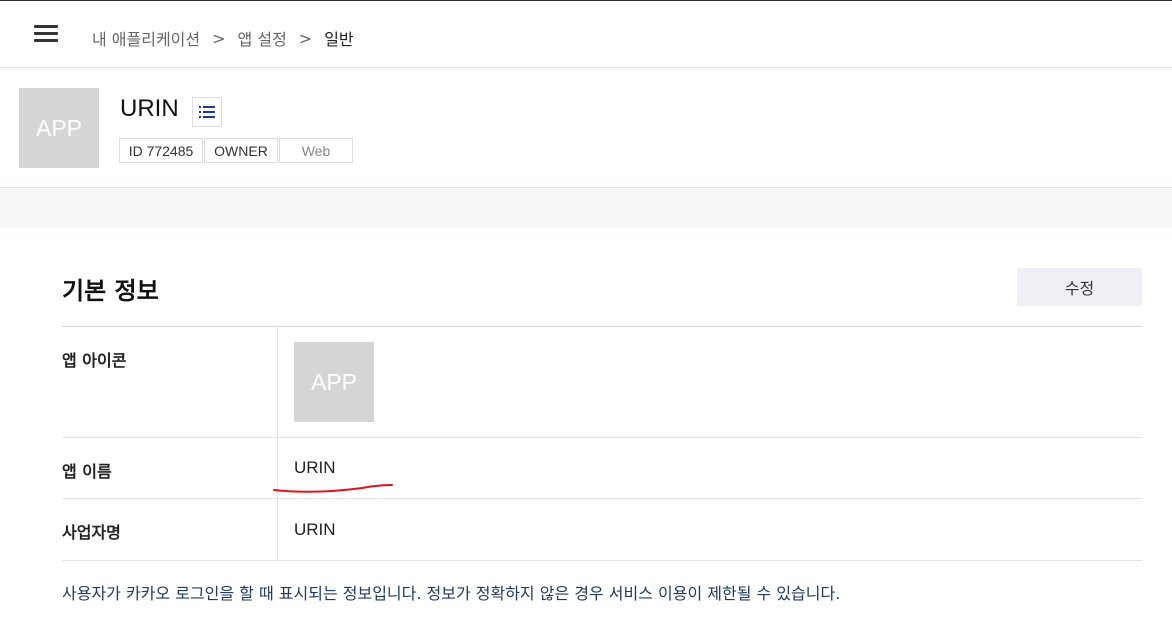  I want to click on platform-tag: Web, so click(316, 150).